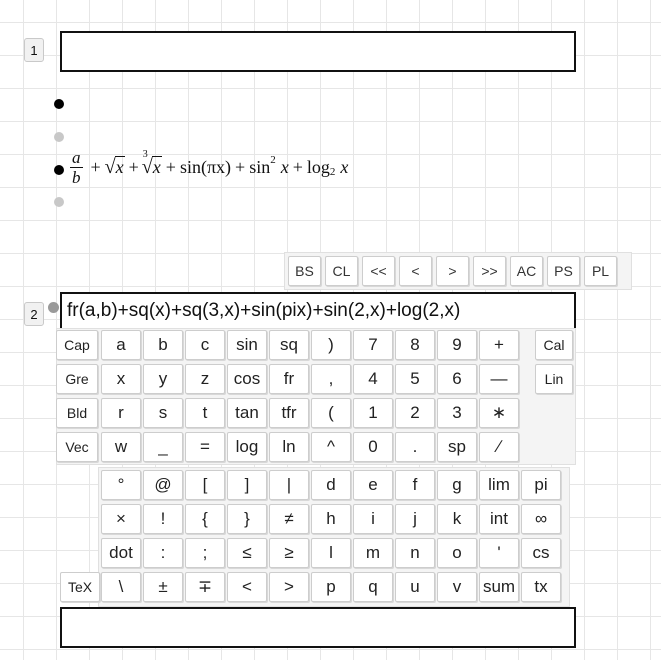  Describe the element at coordinates (541, 553) in the screenshot. I see `symbol-key-2-10: cs` at that location.